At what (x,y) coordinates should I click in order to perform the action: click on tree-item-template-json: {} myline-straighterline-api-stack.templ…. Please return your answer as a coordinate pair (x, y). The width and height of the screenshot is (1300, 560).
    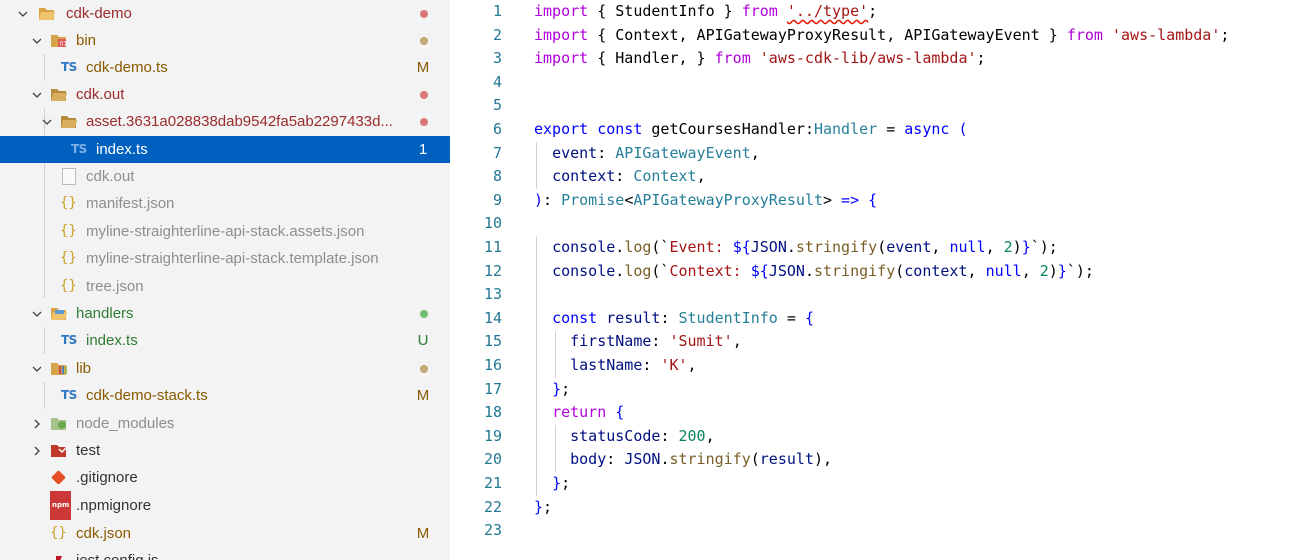
    Looking at the image, I should click on (225, 258).